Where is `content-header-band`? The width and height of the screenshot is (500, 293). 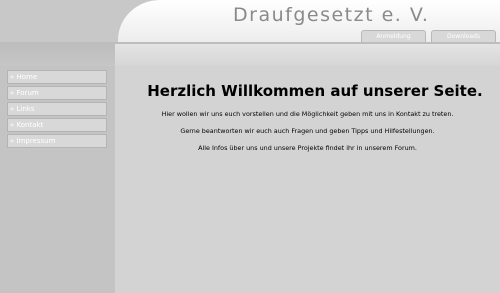
content-header-band is located at coordinates (307, 55).